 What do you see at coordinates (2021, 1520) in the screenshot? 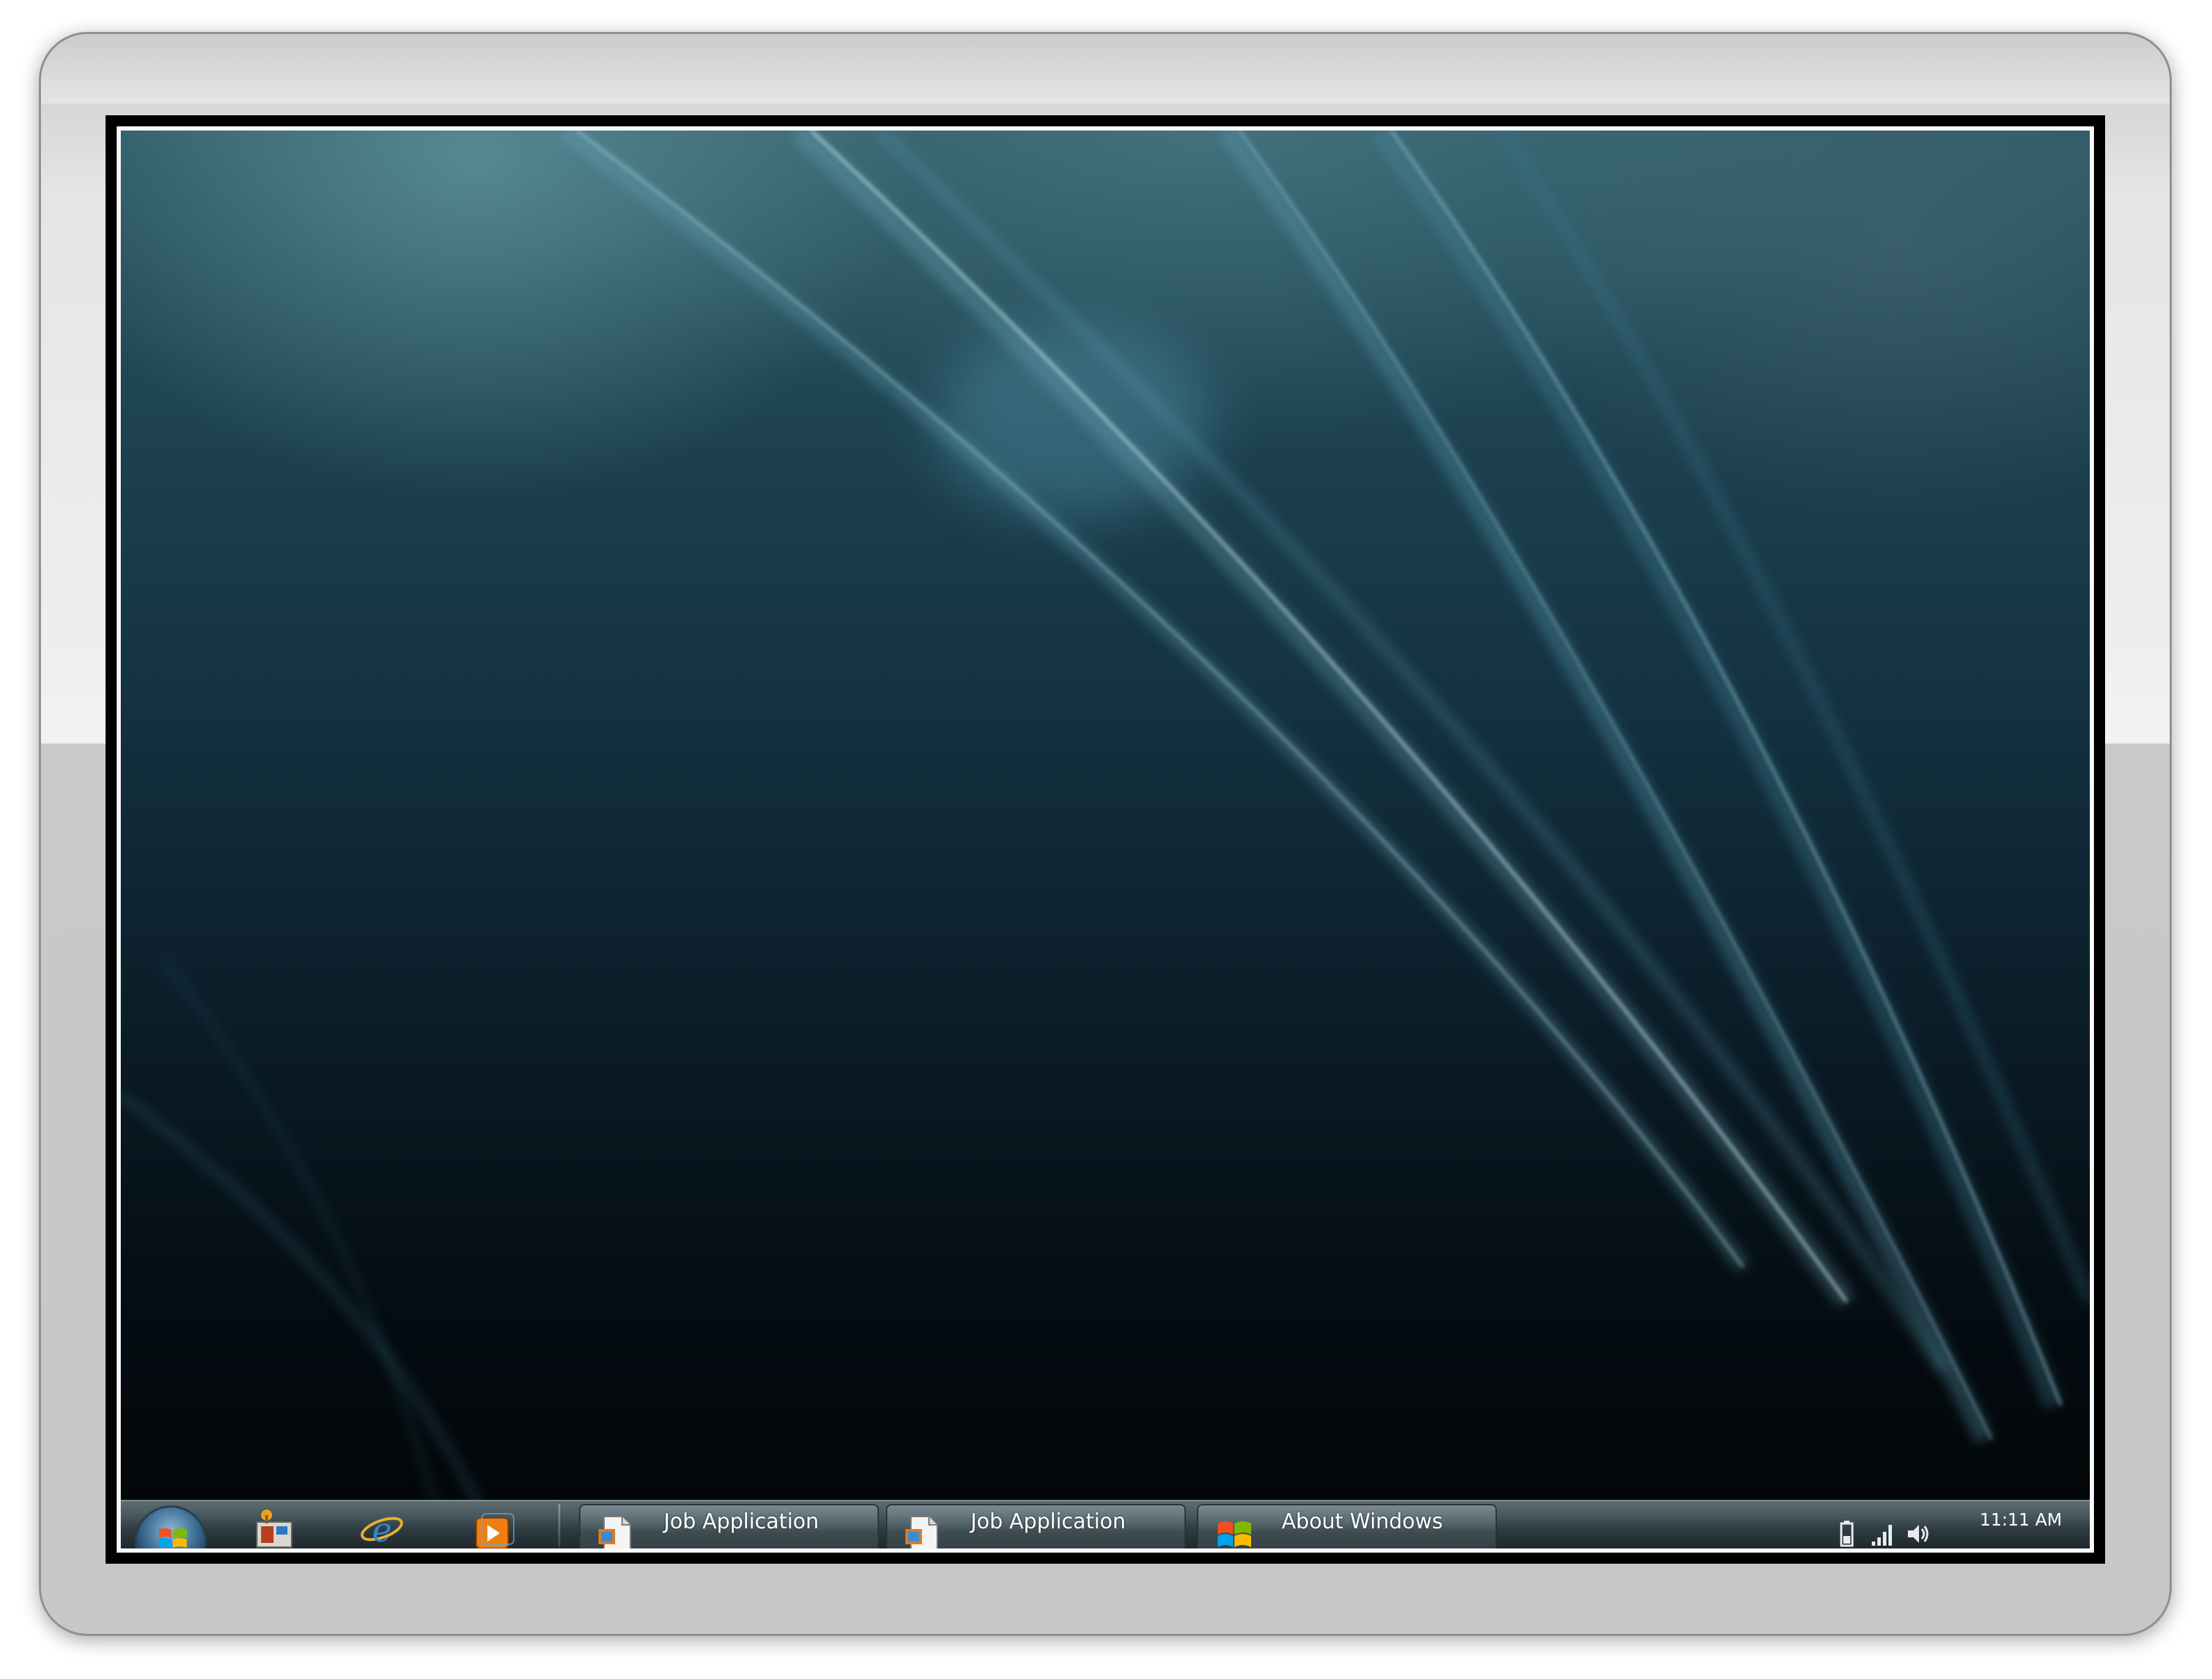
I see `taskbar-clock: 11:11 AM` at bounding box center [2021, 1520].